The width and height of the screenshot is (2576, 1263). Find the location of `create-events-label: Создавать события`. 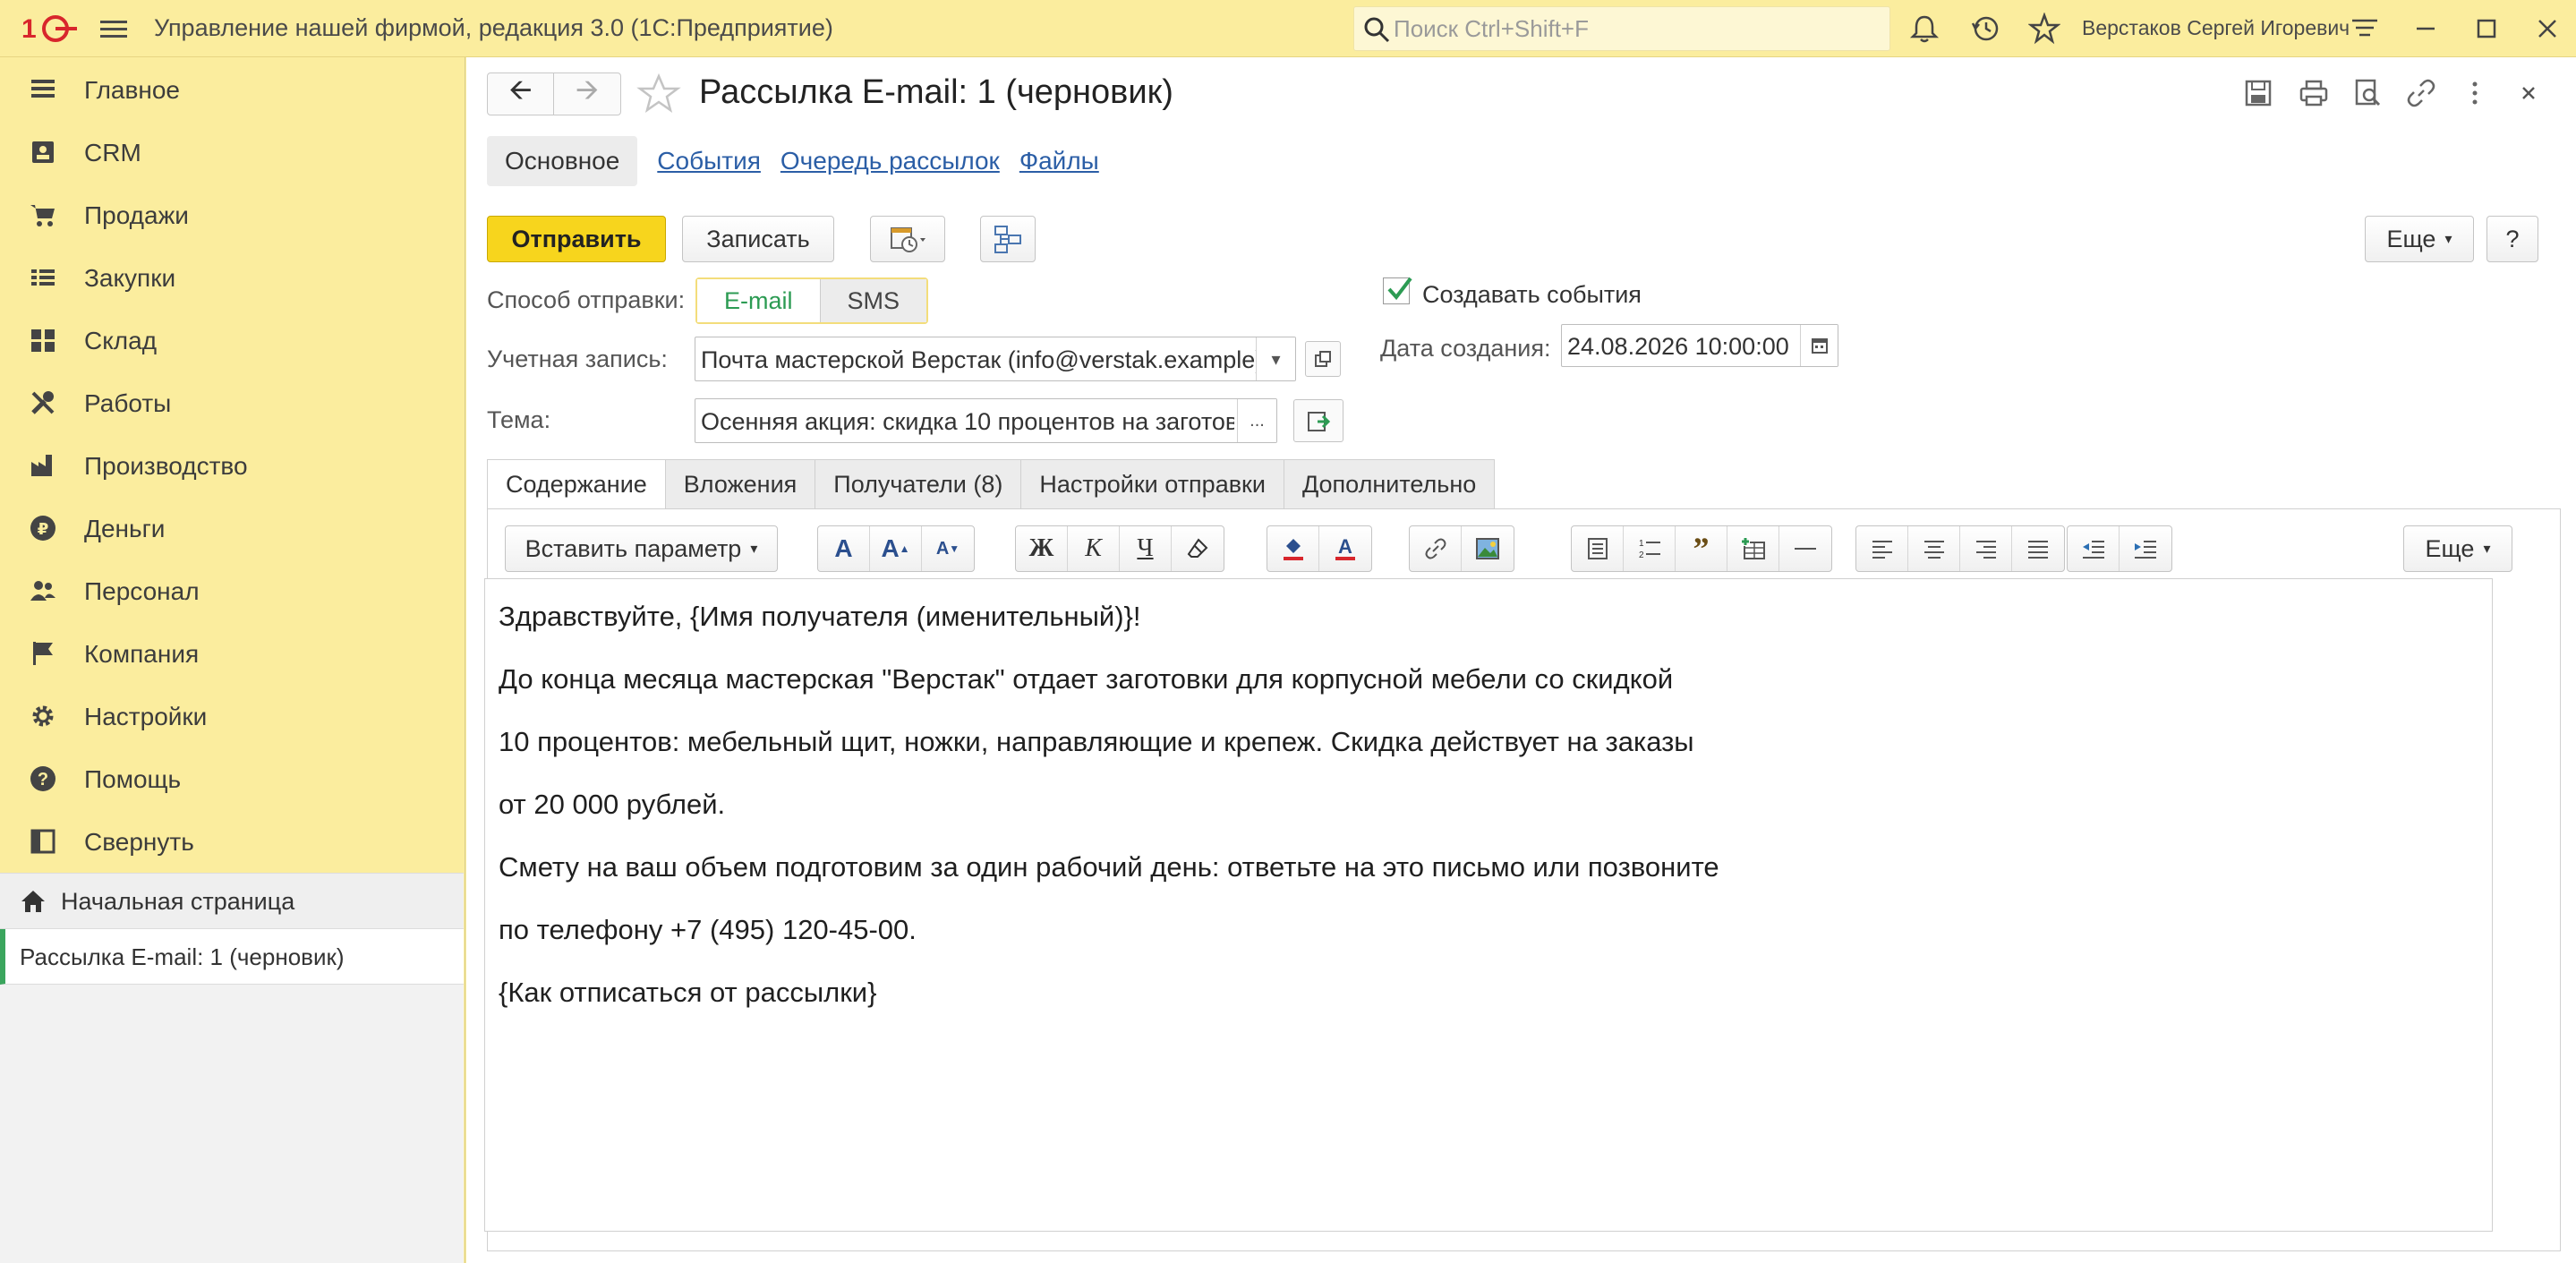

create-events-label: Создавать события is located at coordinates (1532, 295).